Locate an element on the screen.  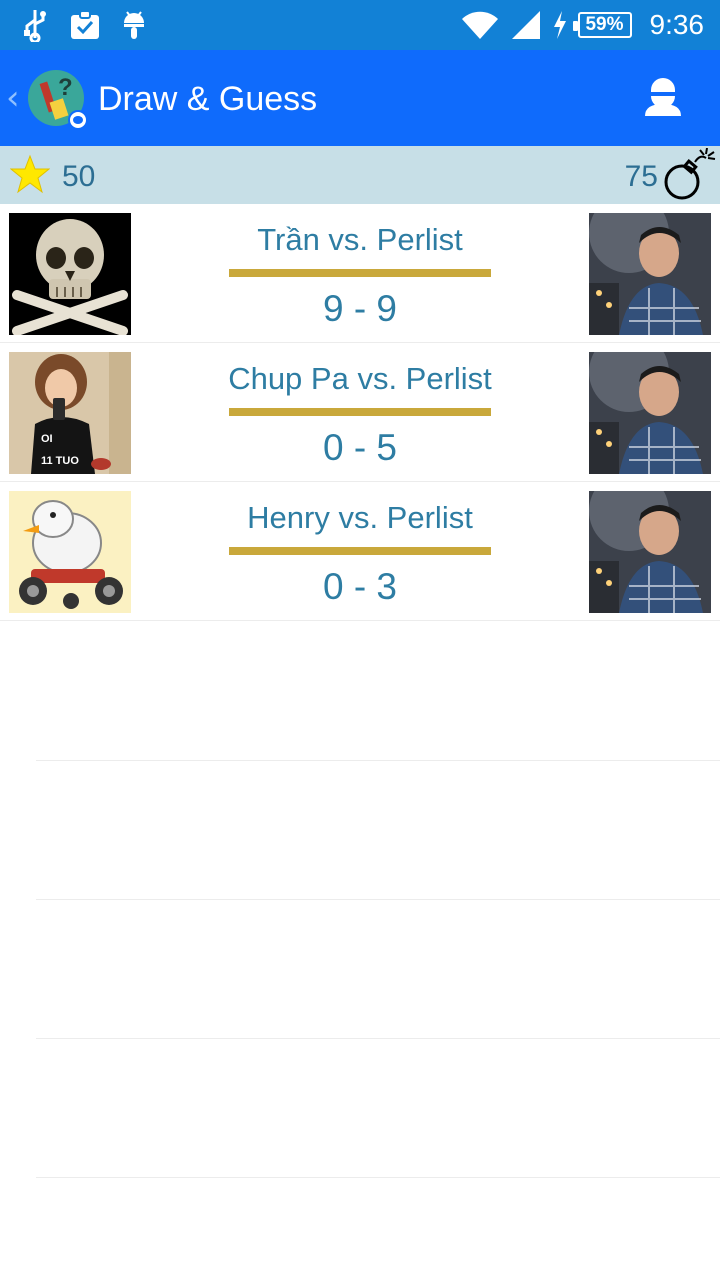
charging-icon is located at coordinates (559, 25).